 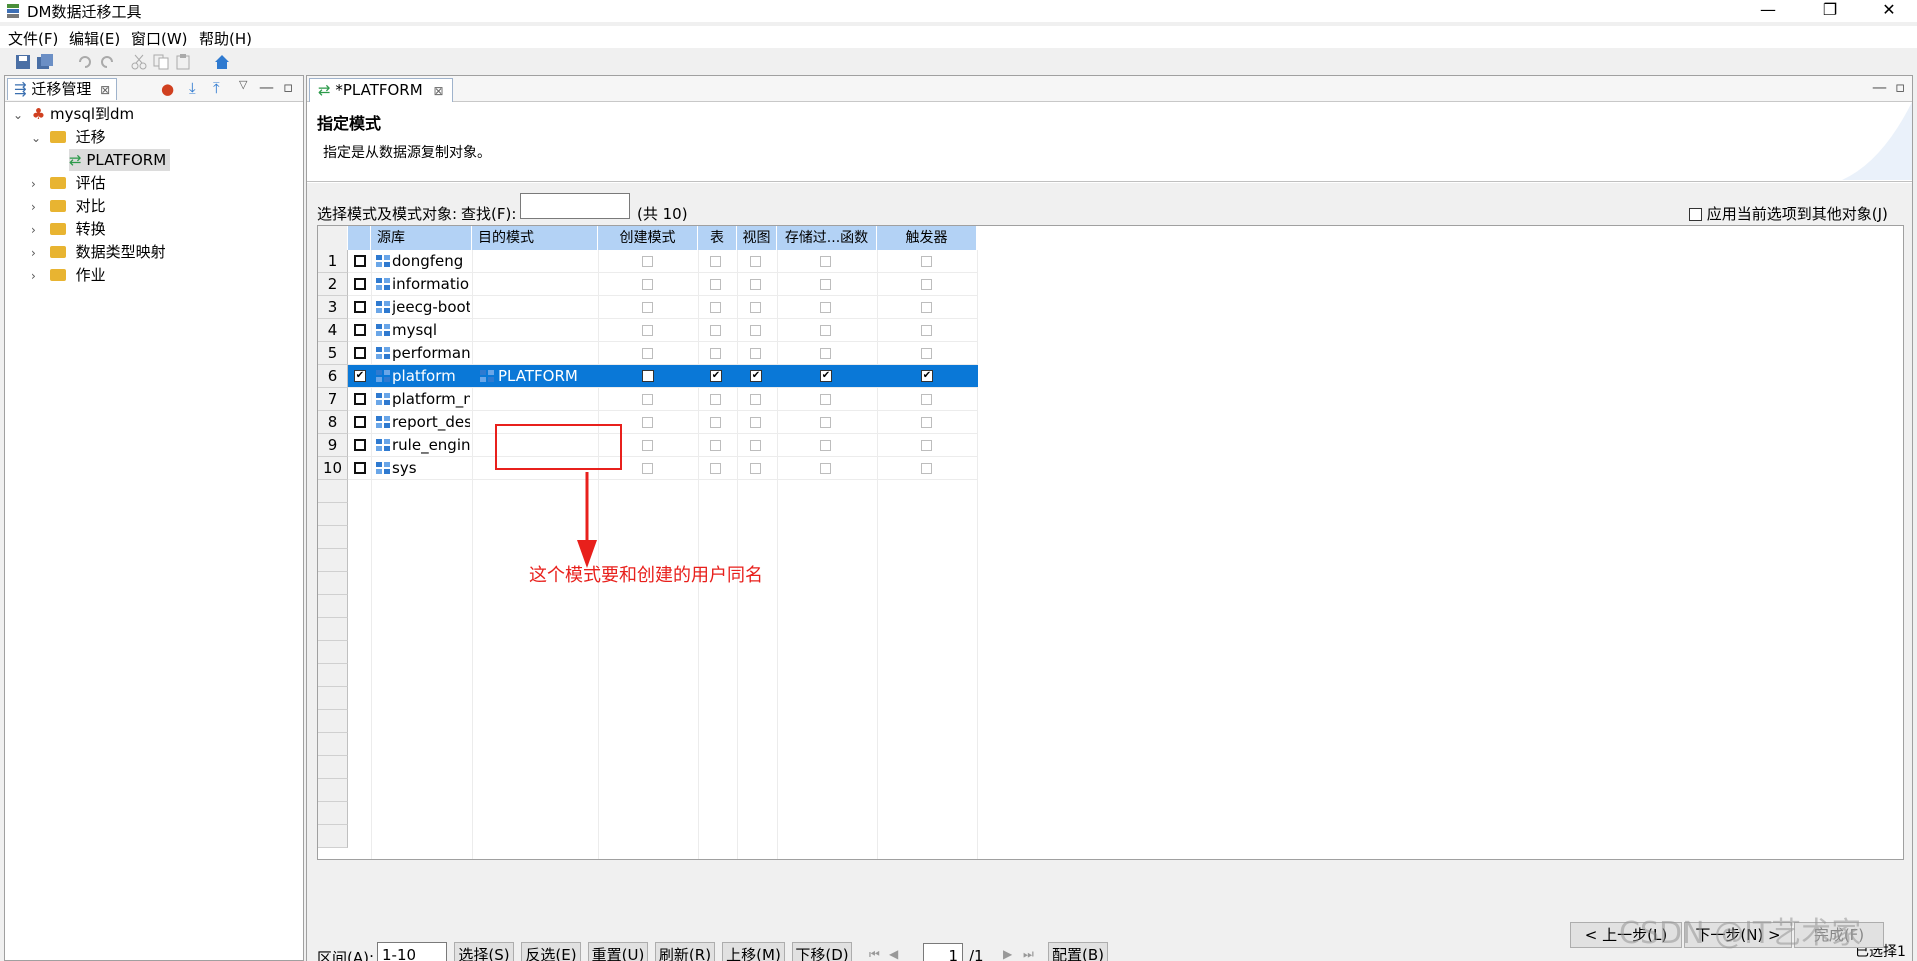 What do you see at coordinates (360, 376) in the screenshot?
I see `row-checkbox: ✔` at bounding box center [360, 376].